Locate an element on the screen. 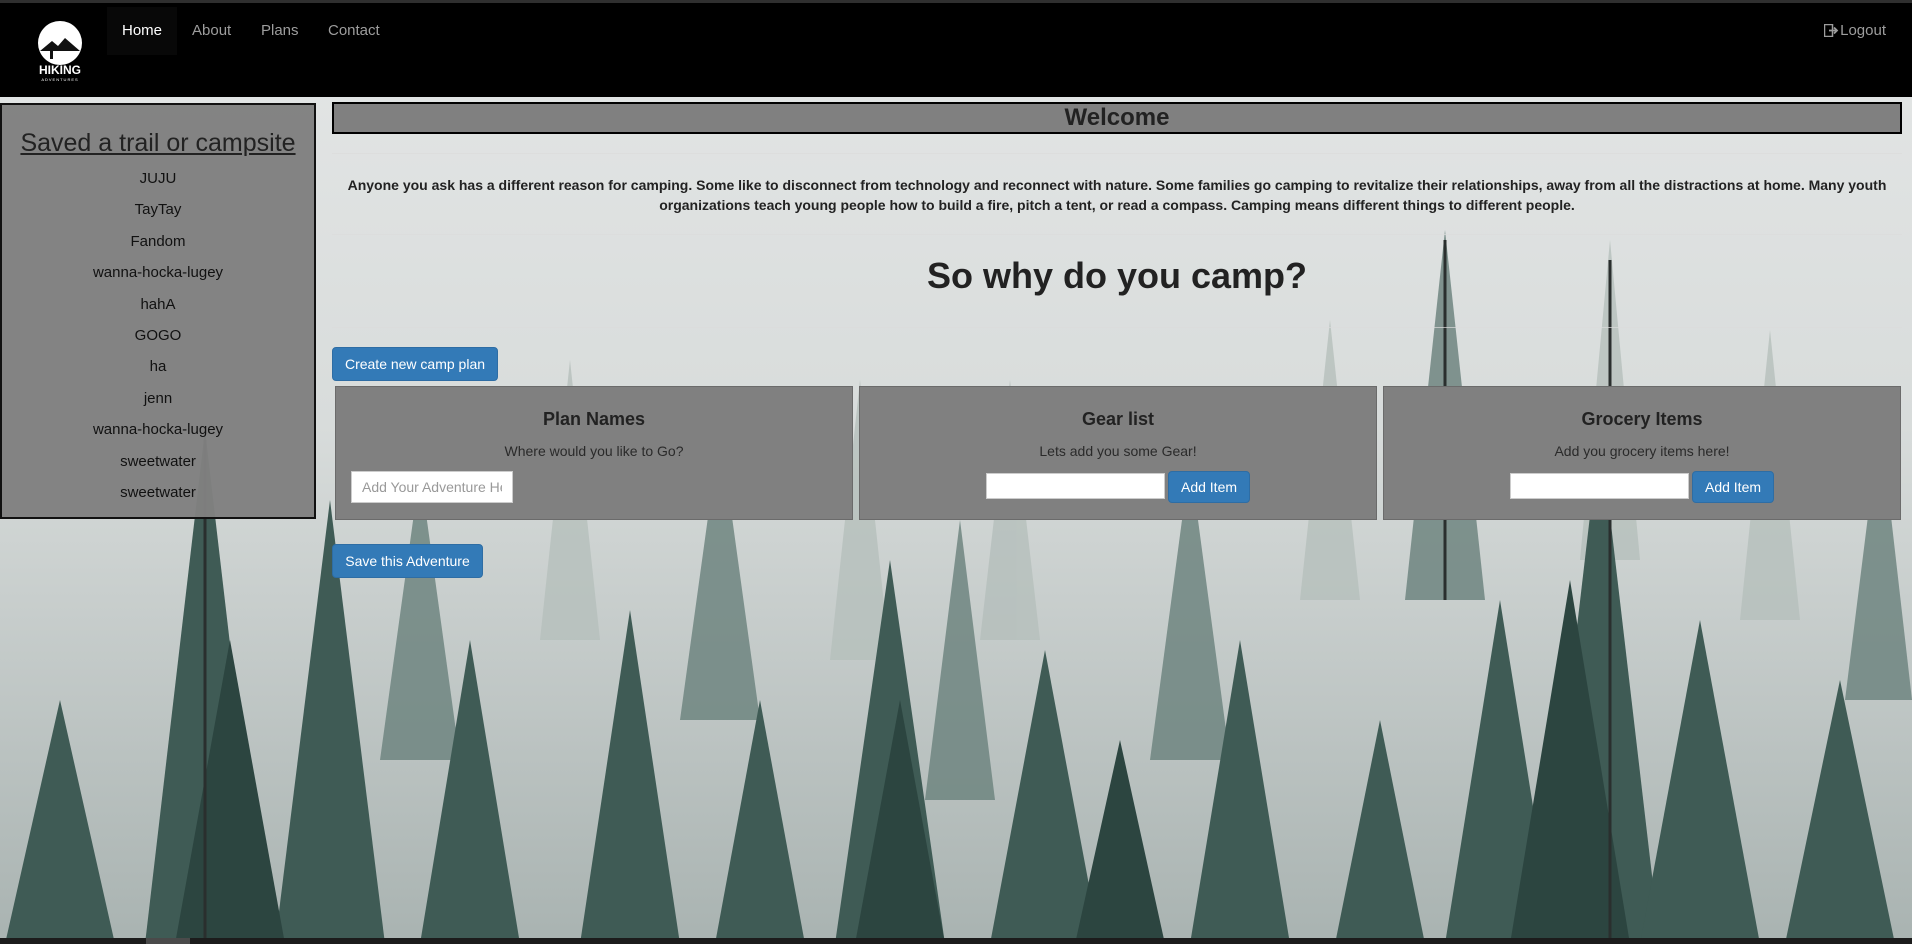  plan-names-panel: Plan Names Where would you like to Go? is located at coordinates (594, 453).